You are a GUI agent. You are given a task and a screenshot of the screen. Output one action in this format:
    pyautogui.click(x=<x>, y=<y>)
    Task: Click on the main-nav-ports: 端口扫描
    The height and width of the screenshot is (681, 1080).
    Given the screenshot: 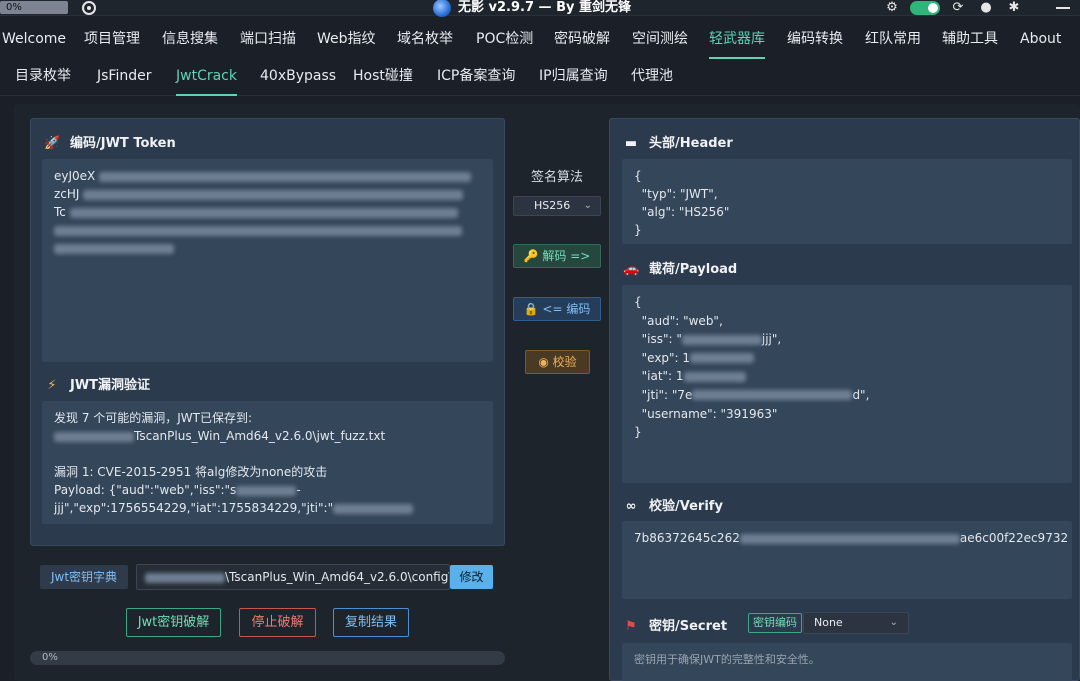 What is the action you would take?
    pyautogui.click(x=268, y=41)
    